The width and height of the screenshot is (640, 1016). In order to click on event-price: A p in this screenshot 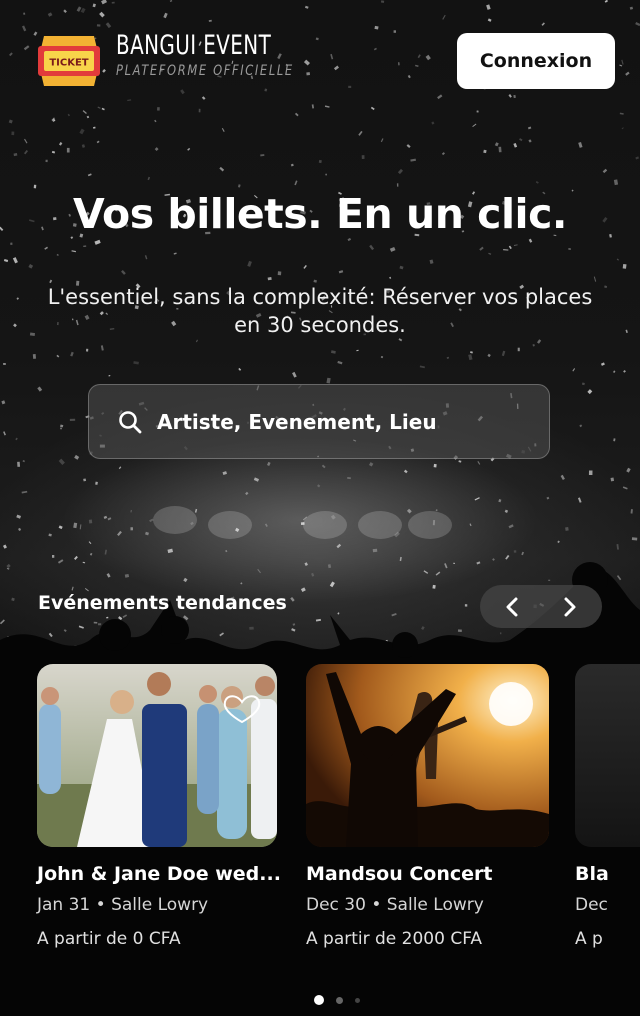, I will do `click(589, 939)`.